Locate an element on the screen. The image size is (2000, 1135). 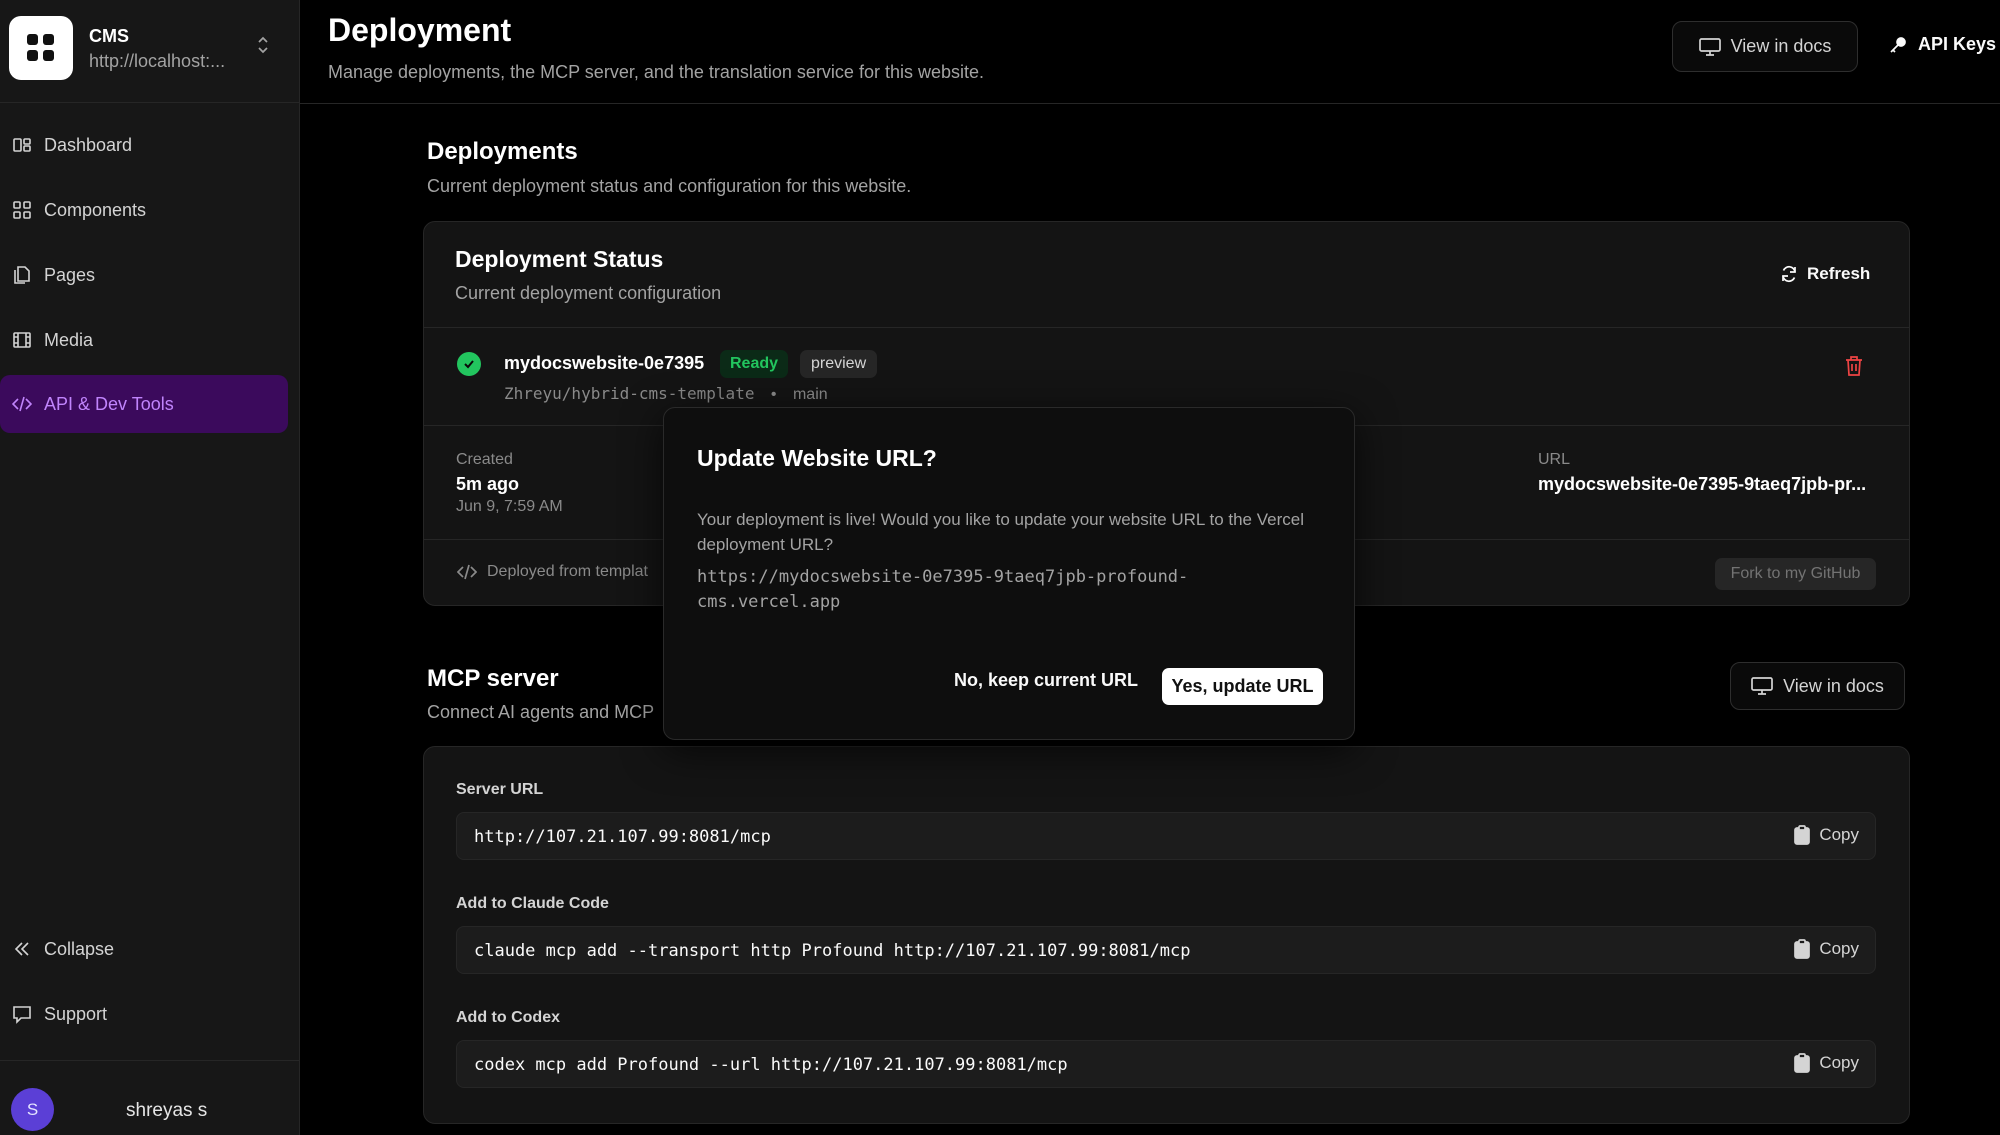
mcp-subtitle: Connect AI agents and MCP is located at coordinates (541, 712).